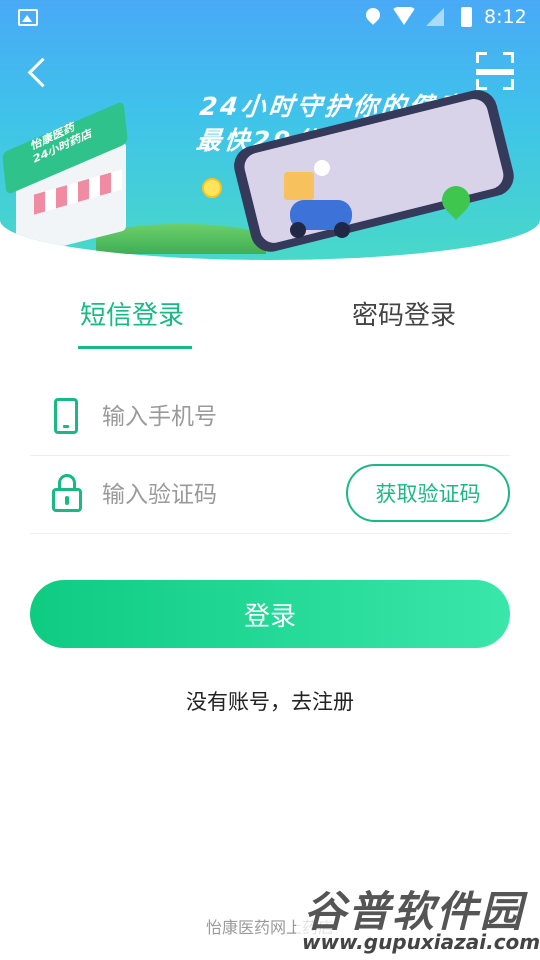  I want to click on get-code-button: 获取验证码, so click(428, 493).